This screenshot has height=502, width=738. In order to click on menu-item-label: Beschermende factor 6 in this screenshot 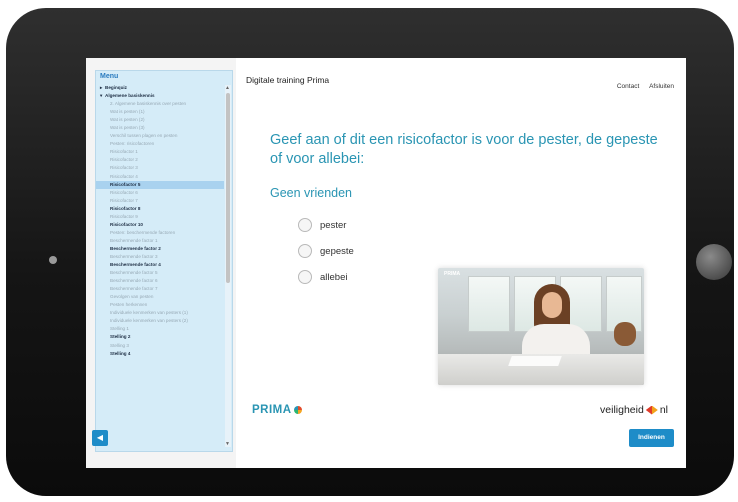, I will do `click(134, 281)`.